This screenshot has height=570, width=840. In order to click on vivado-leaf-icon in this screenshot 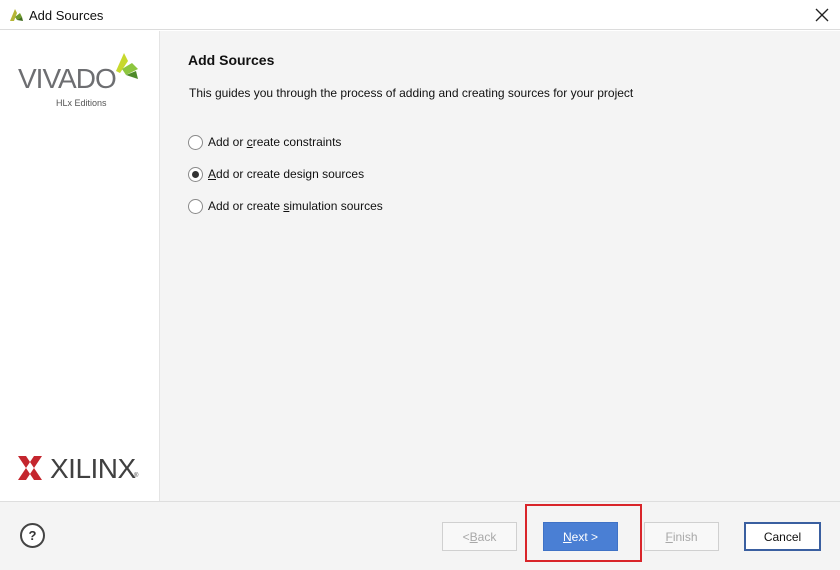, I will do `click(127, 66)`.